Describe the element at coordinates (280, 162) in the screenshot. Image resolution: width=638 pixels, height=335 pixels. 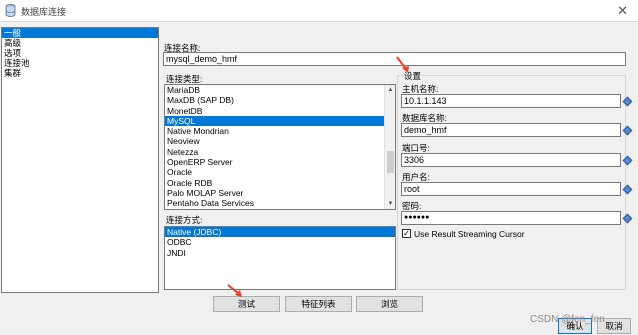
I see `connection-type-openerp-server: OpenERP Server` at that location.